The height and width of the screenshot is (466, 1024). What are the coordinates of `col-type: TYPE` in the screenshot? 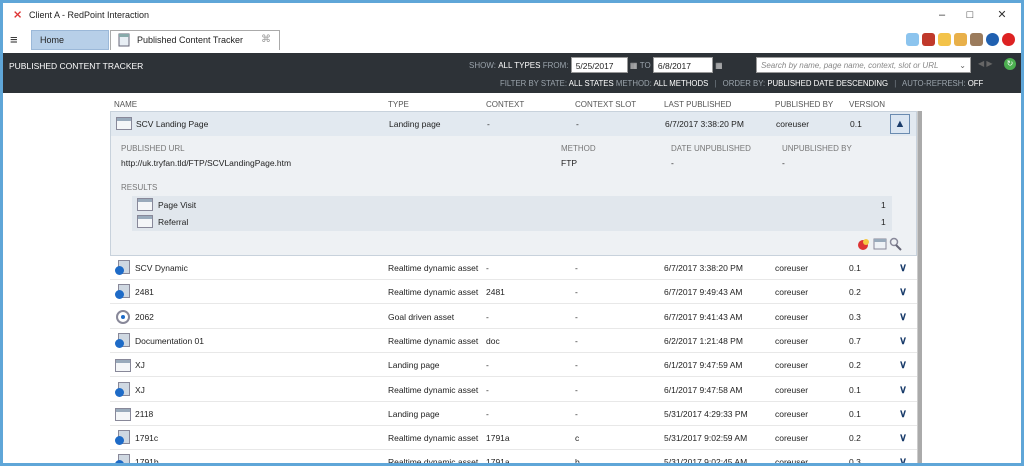 It's located at (398, 104).